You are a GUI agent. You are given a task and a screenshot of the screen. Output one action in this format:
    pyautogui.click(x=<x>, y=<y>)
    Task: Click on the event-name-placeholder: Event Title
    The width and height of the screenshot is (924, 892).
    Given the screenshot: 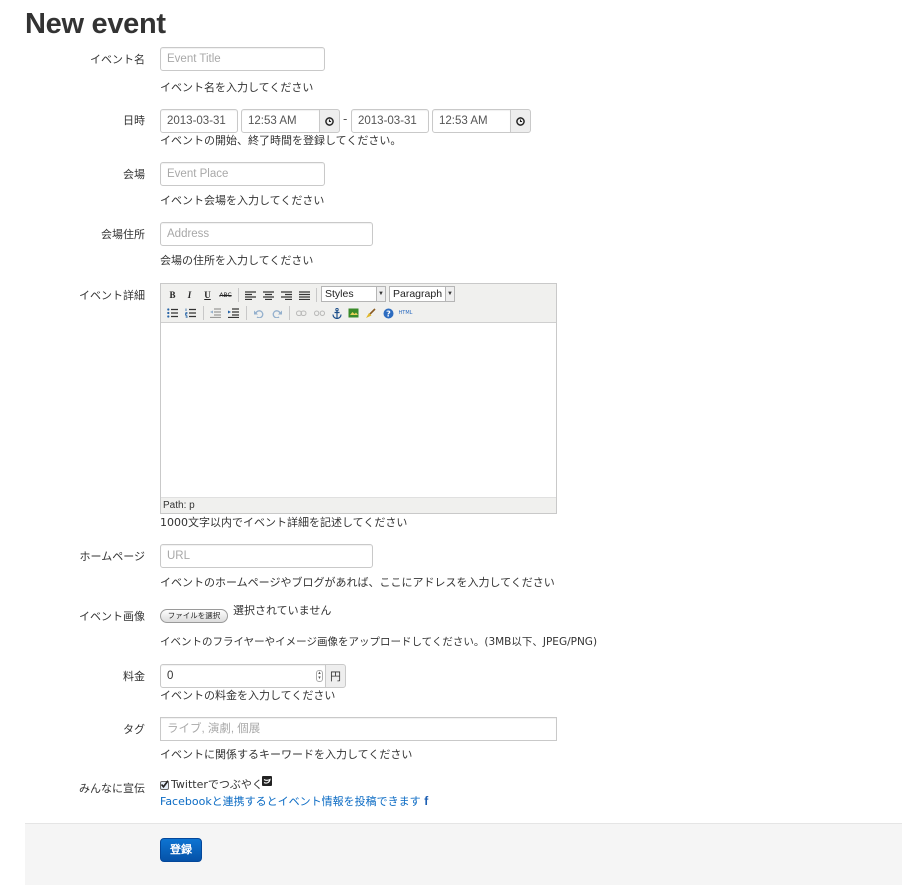 What is the action you would take?
    pyautogui.click(x=194, y=59)
    